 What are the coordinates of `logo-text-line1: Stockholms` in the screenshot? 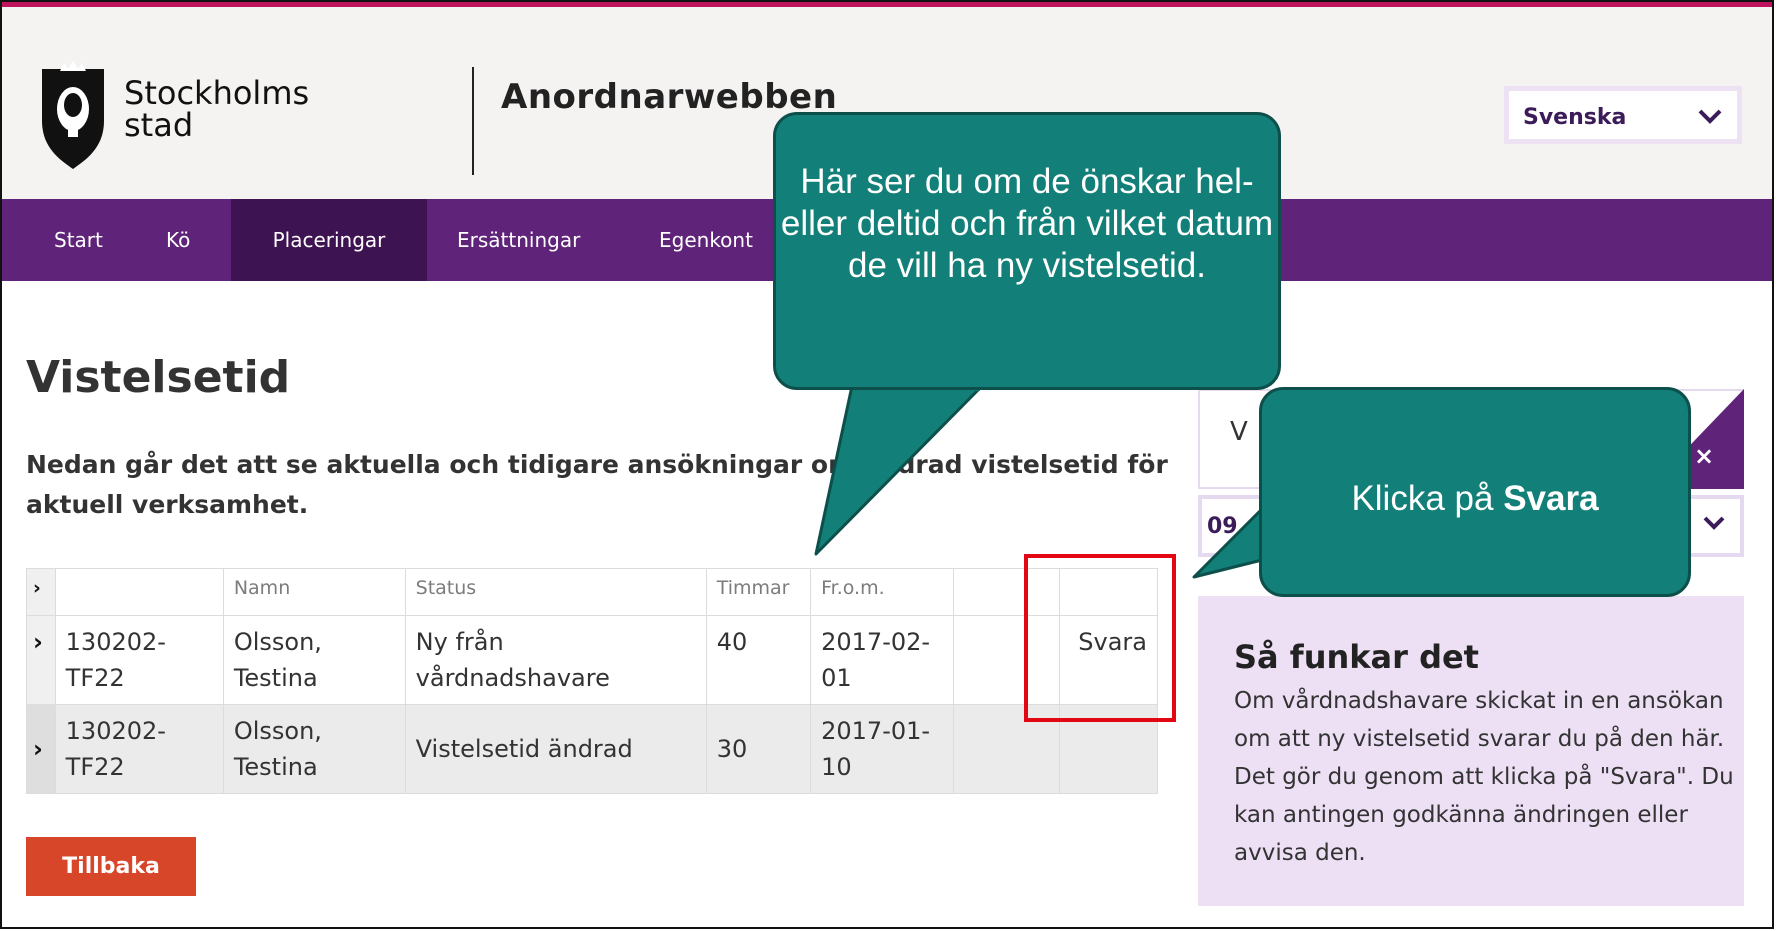 It's located at (217, 93).